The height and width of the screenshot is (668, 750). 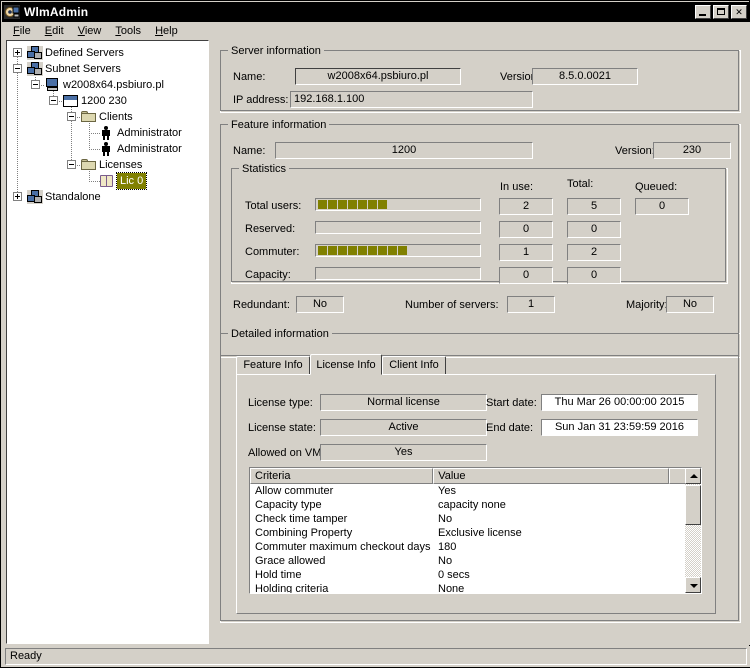 I want to click on stat-inuse: 2, so click(x=526, y=206).